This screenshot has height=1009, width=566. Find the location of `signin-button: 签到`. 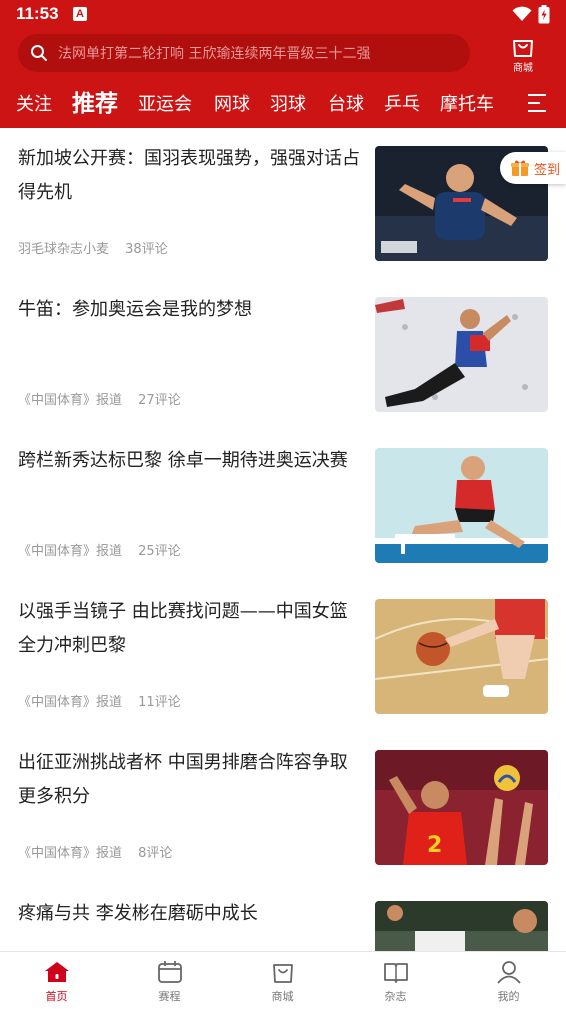

signin-button: 签到 is located at coordinates (533, 168).